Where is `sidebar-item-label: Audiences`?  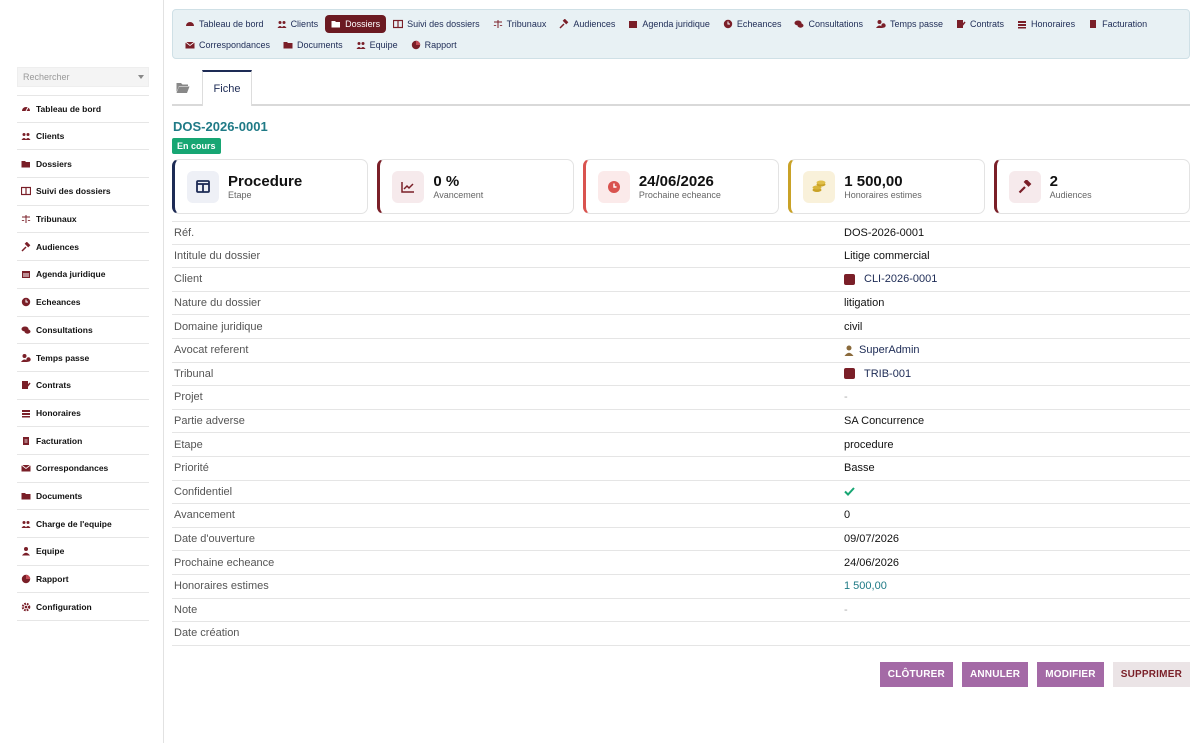
sidebar-item-label: Audiences is located at coordinates (57, 246).